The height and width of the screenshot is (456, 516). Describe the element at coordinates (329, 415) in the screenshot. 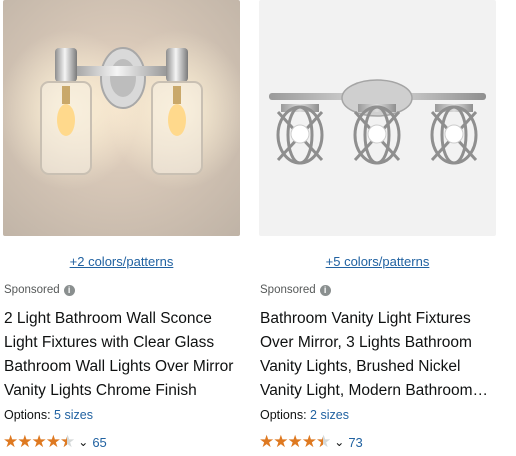

I see `options-link: 2 sizes` at that location.